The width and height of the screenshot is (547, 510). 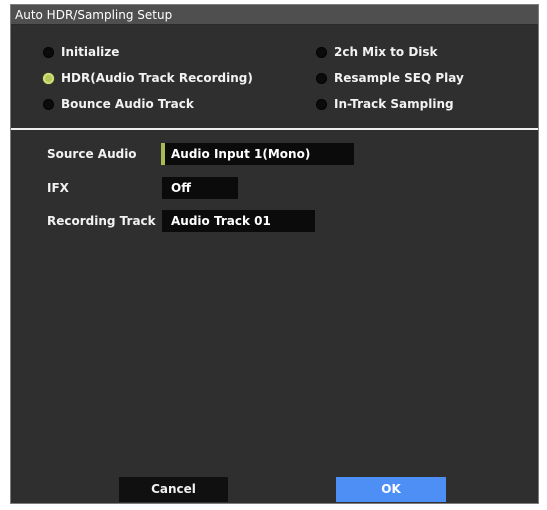 I want to click on ok-button: OK, so click(x=391, y=489).